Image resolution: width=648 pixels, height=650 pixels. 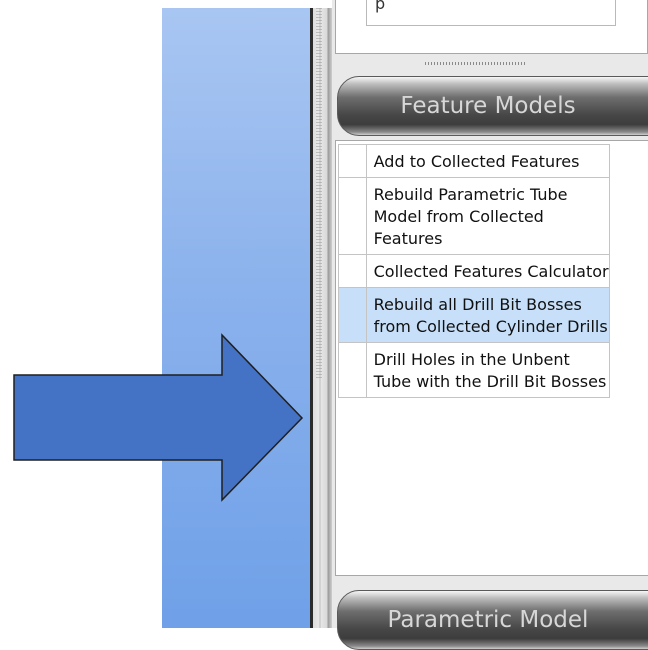 What do you see at coordinates (488, 271) in the screenshot?
I see `list-item-label: Collected Features Calculator` at bounding box center [488, 271].